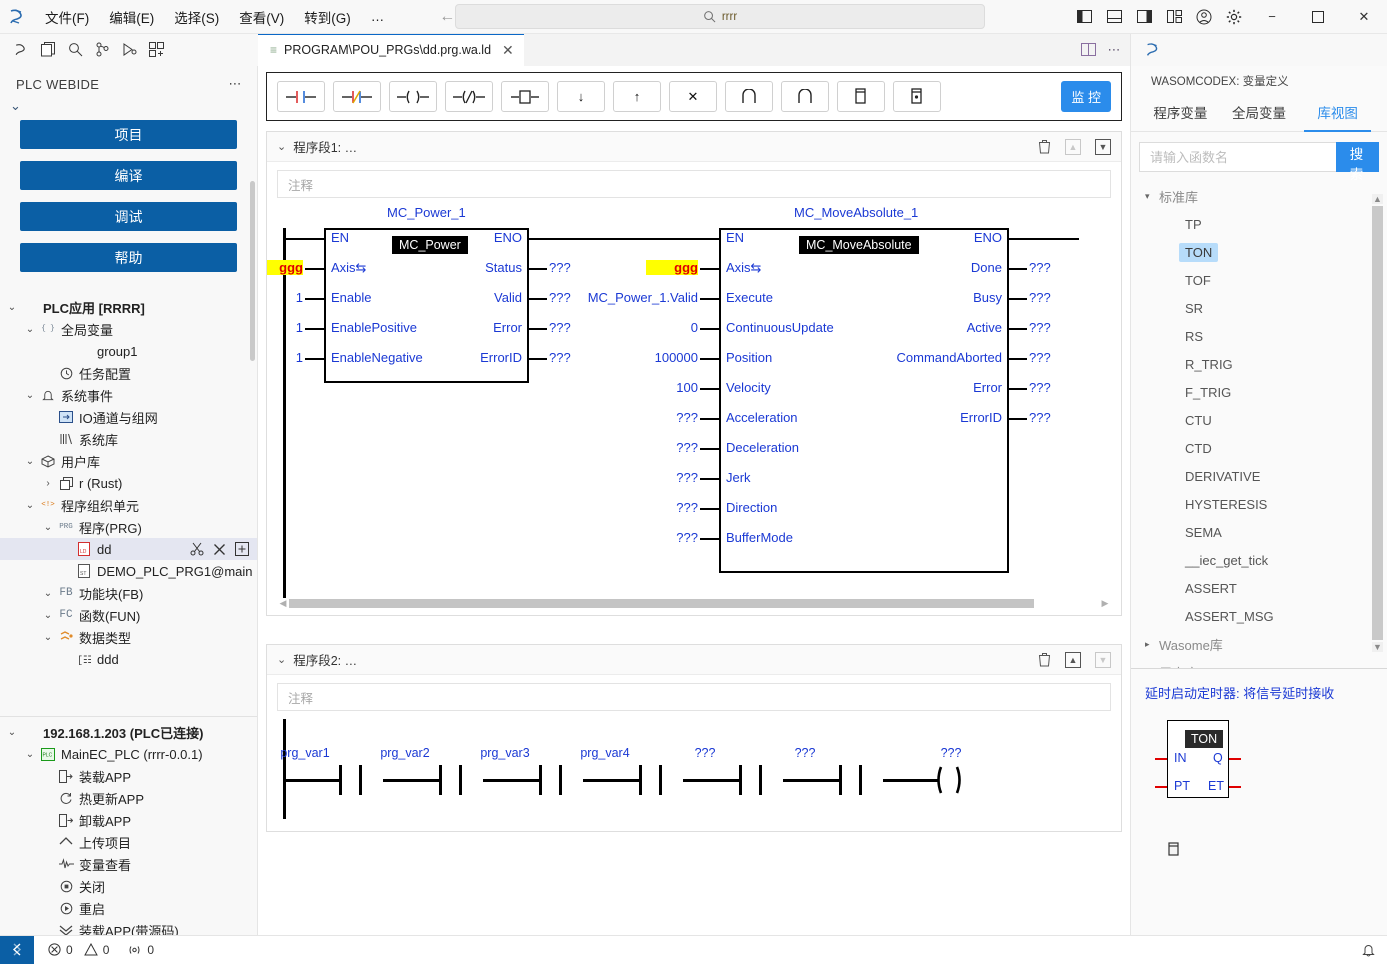  Describe the element at coordinates (128, 373) in the screenshot. I see `tree-item-3: 任务配置` at that location.